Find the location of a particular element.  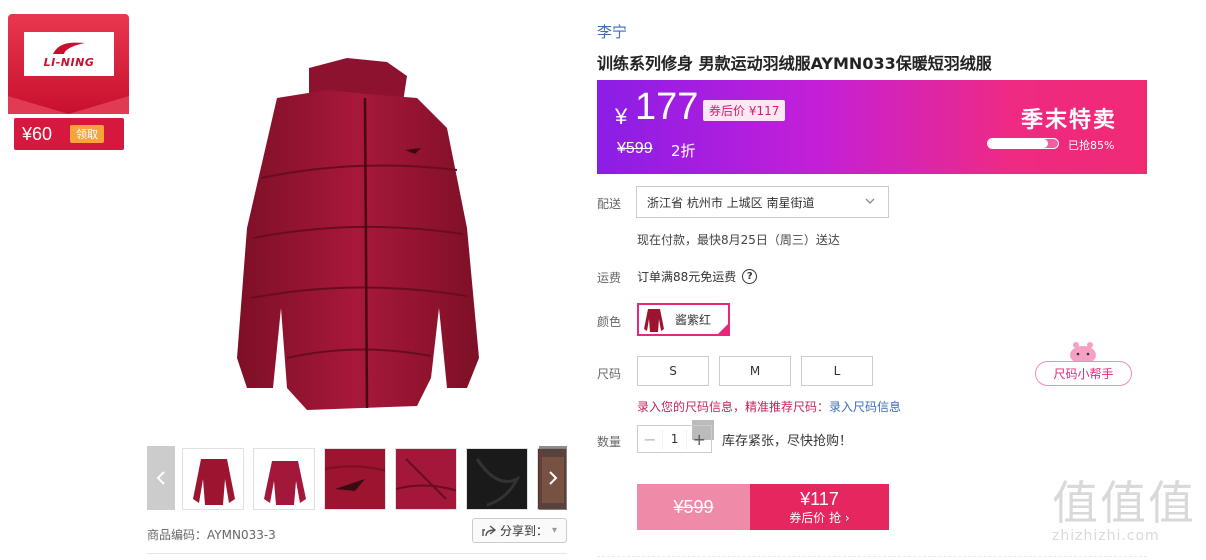

chevron-left-icon is located at coordinates (160, 478).